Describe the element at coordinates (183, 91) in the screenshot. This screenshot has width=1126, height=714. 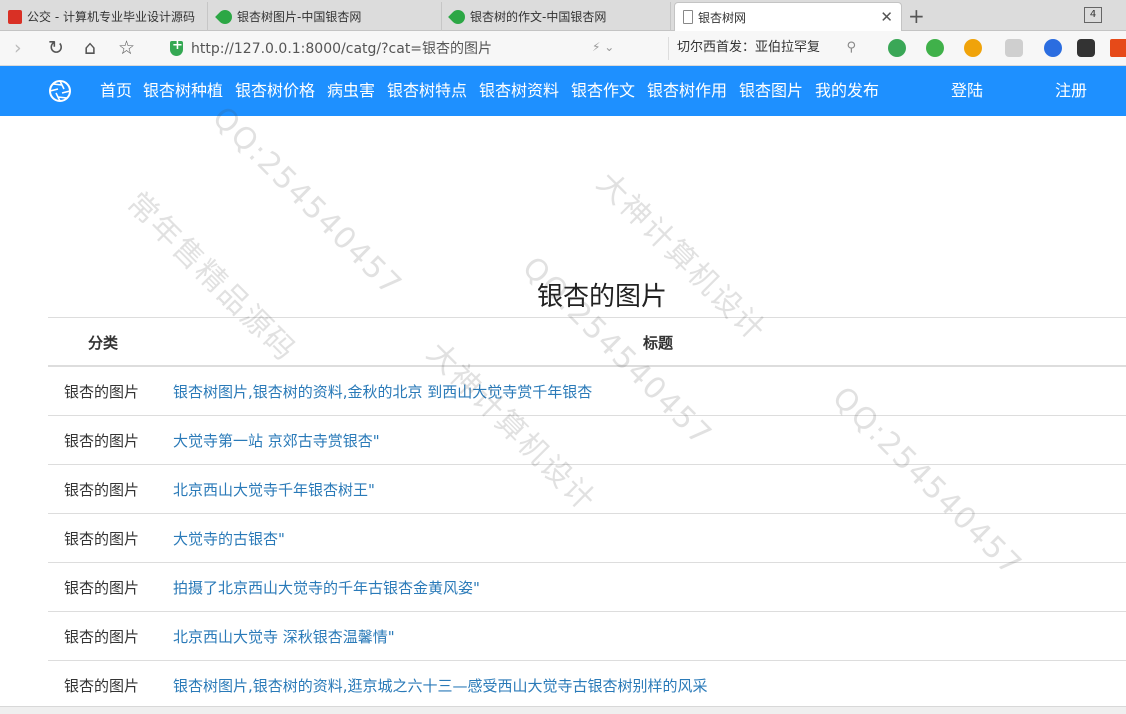
I see `nav-item-planting: 银杏树种植` at that location.